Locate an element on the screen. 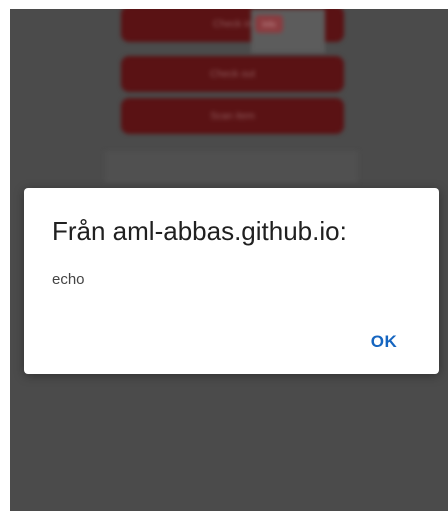 Image resolution: width=448 pixels, height=511 pixels. page-input-field is located at coordinates (231, 166).